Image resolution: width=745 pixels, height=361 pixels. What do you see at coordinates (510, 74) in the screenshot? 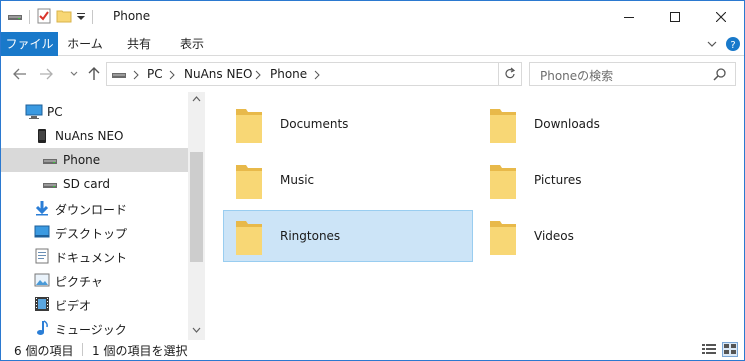
I see `refresh-button` at bounding box center [510, 74].